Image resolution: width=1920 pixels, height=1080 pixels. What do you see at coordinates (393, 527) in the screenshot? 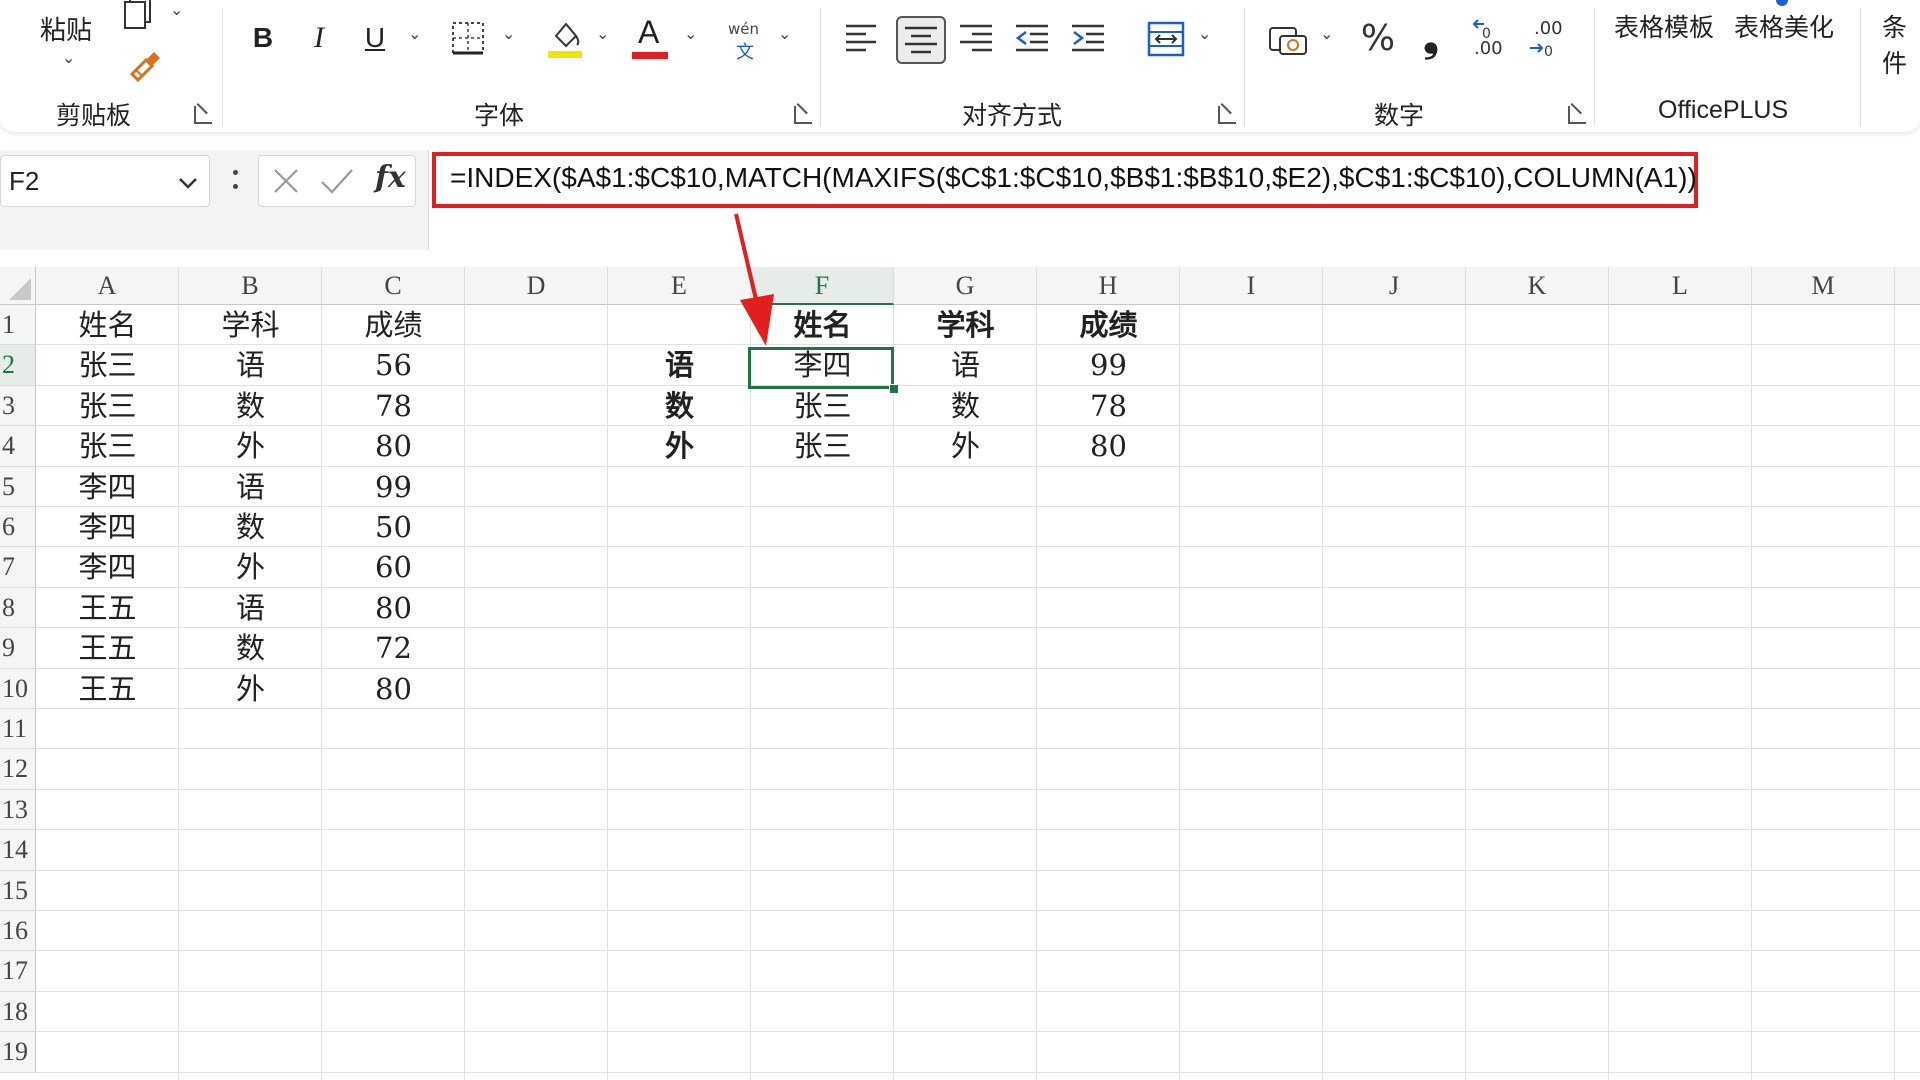
I see `cell-c6: 50` at bounding box center [393, 527].